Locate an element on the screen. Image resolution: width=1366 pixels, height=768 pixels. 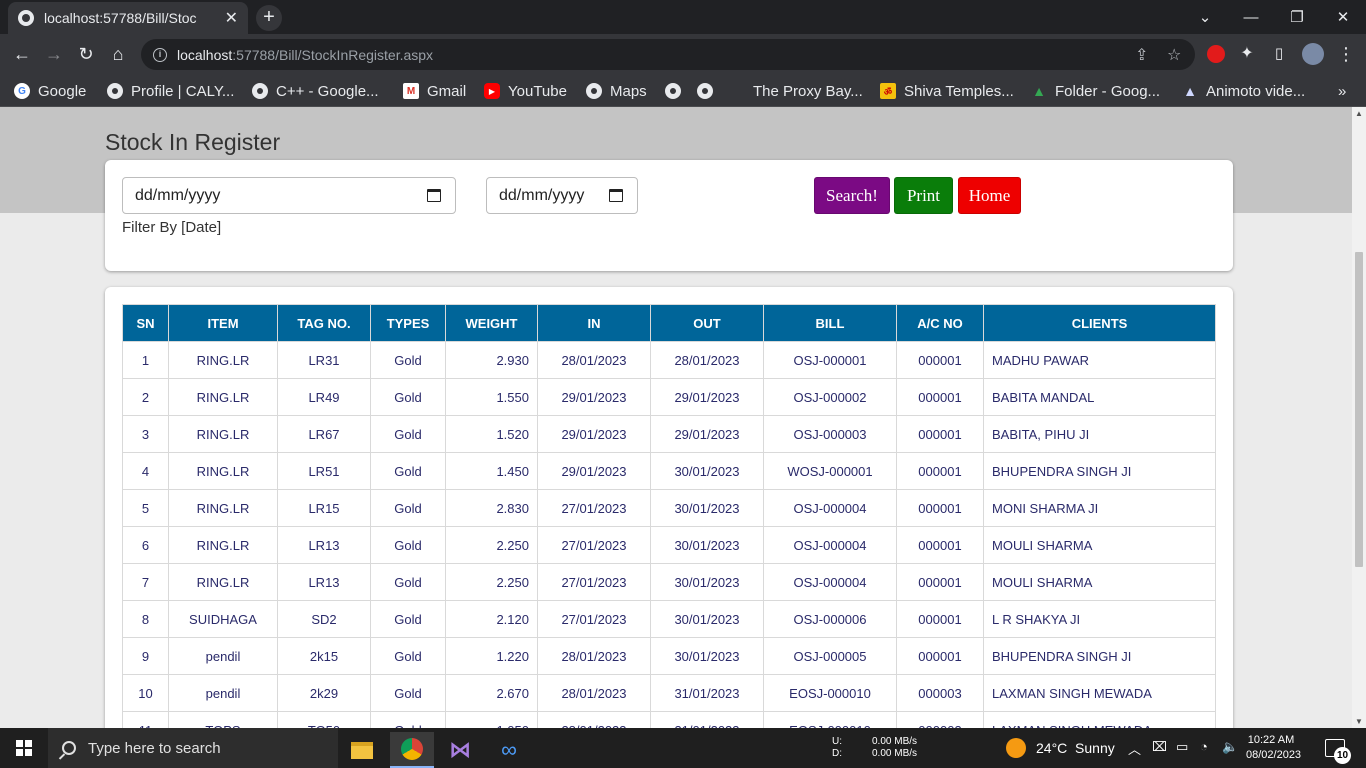
tab-close-icon: ✕ is located at coordinates (231, 18).